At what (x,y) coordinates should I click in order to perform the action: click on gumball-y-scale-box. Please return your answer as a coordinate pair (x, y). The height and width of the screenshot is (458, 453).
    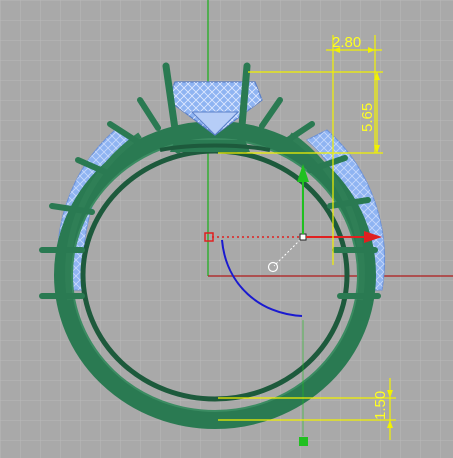
    Looking at the image, I should click on (303, 441).